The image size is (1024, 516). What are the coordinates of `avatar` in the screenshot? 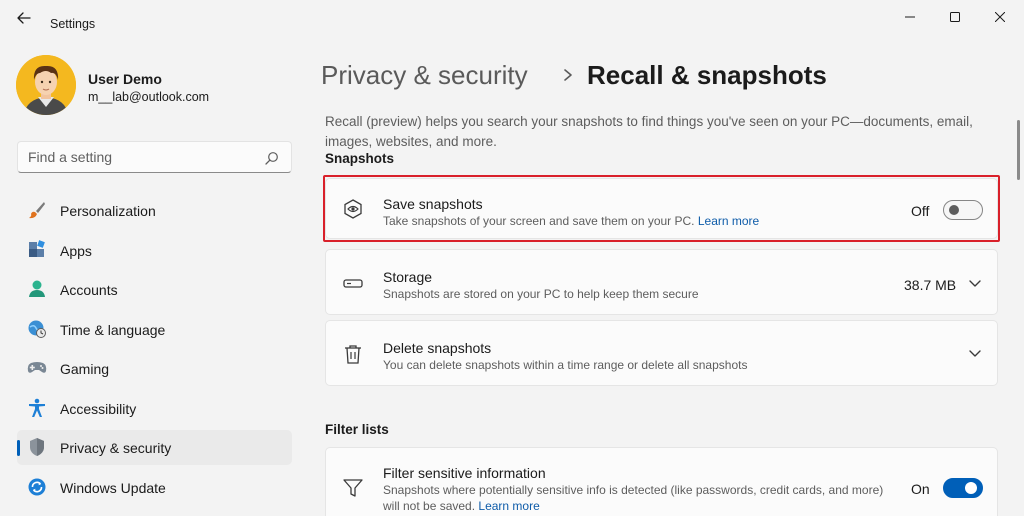 It's located at (46, 85).